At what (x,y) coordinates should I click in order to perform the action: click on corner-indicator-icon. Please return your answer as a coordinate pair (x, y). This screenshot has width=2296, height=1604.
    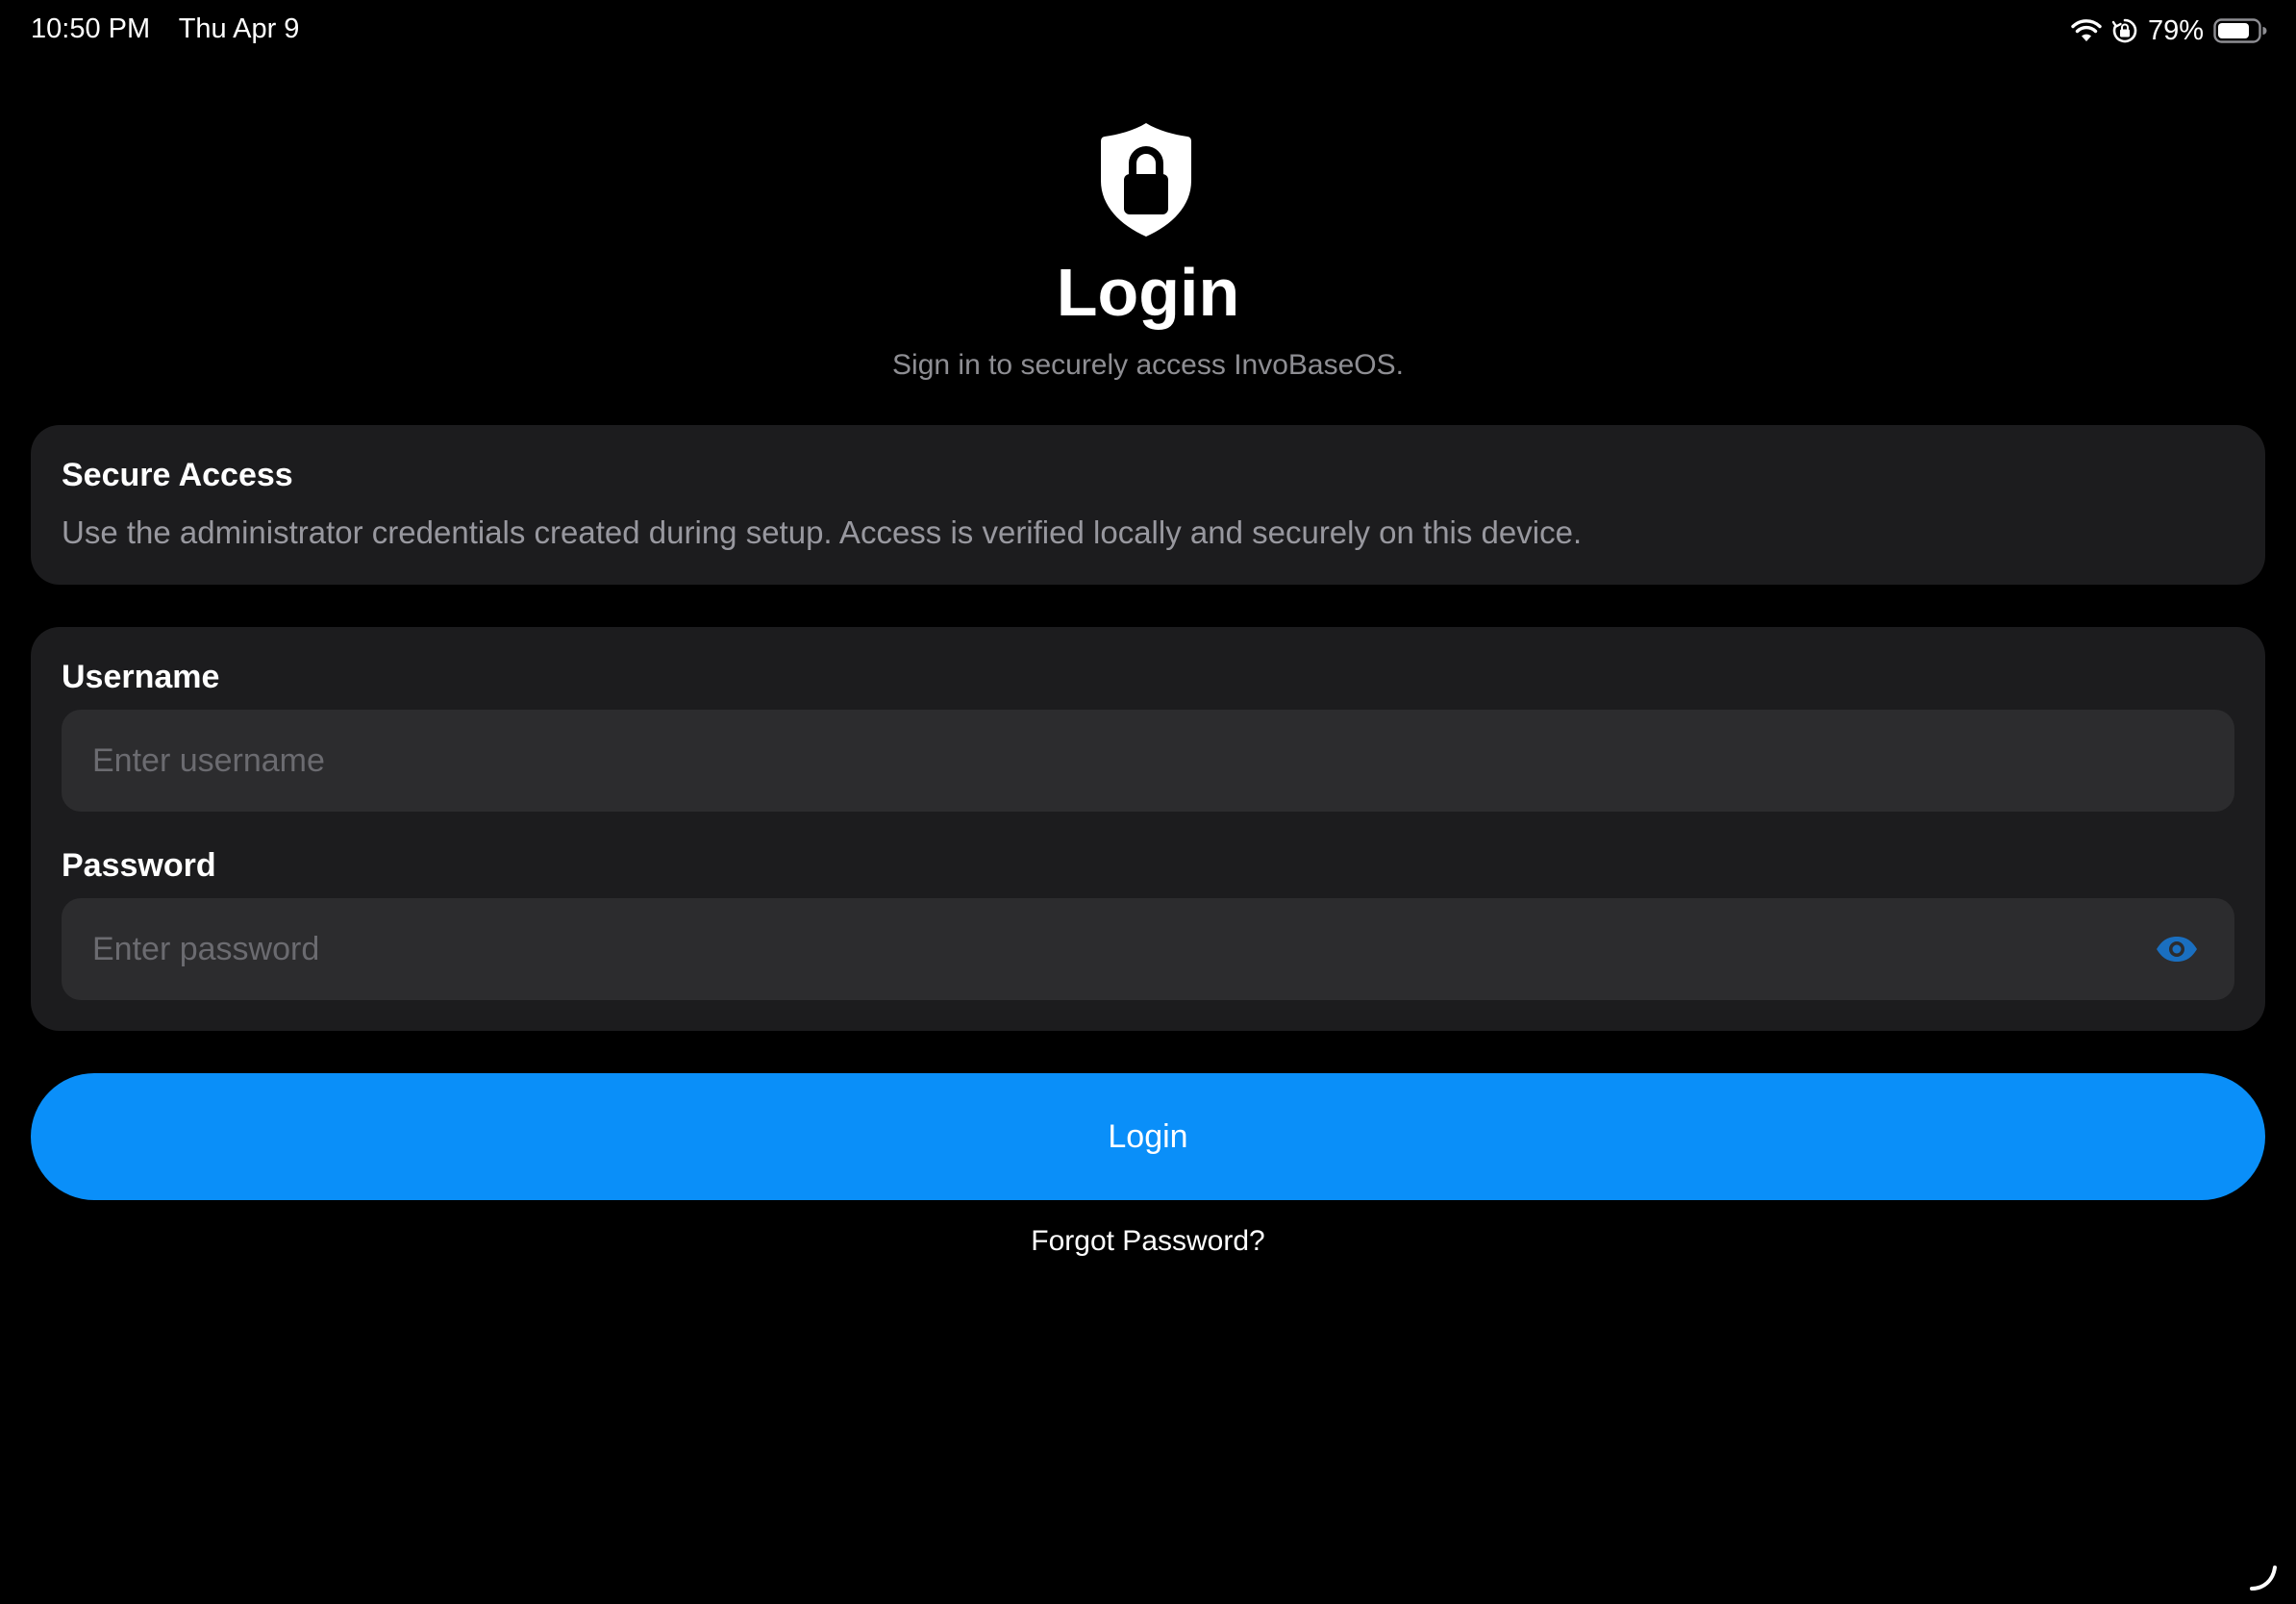
    Looking at the image, I should click on (2263, 1575).